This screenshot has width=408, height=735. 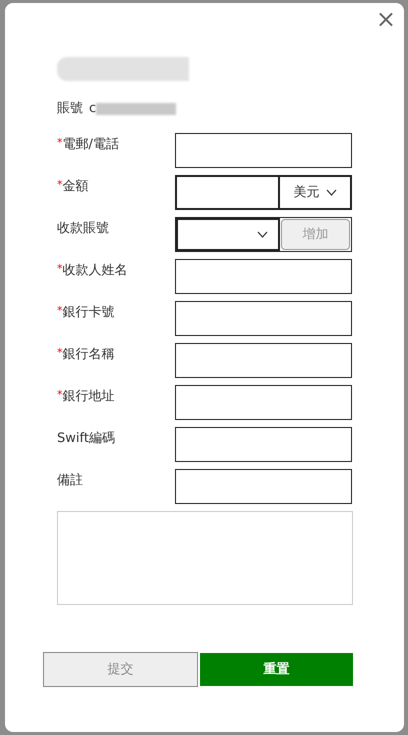 What do you see at coordinates (88, 144) in the screenshot?
I see `field-label: *電郵/電話` at bounding box center [88, 144].